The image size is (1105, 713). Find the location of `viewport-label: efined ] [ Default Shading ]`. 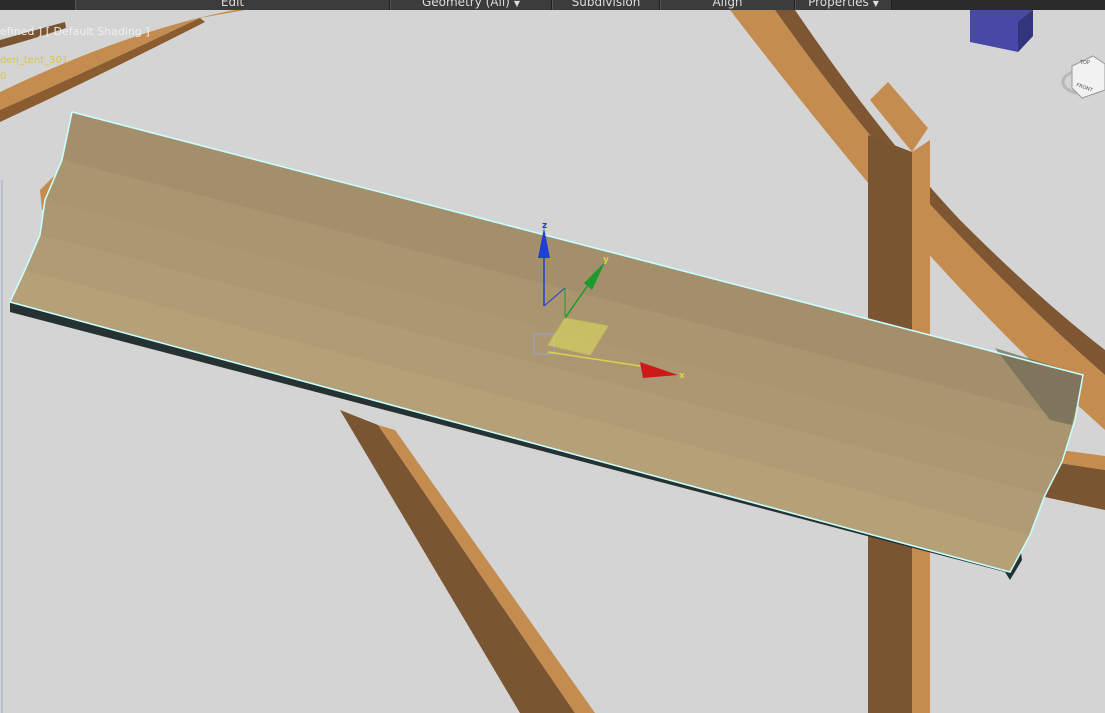

viewport-label: efined ] [ Default Shading ] is located at coordinates (75, 31).